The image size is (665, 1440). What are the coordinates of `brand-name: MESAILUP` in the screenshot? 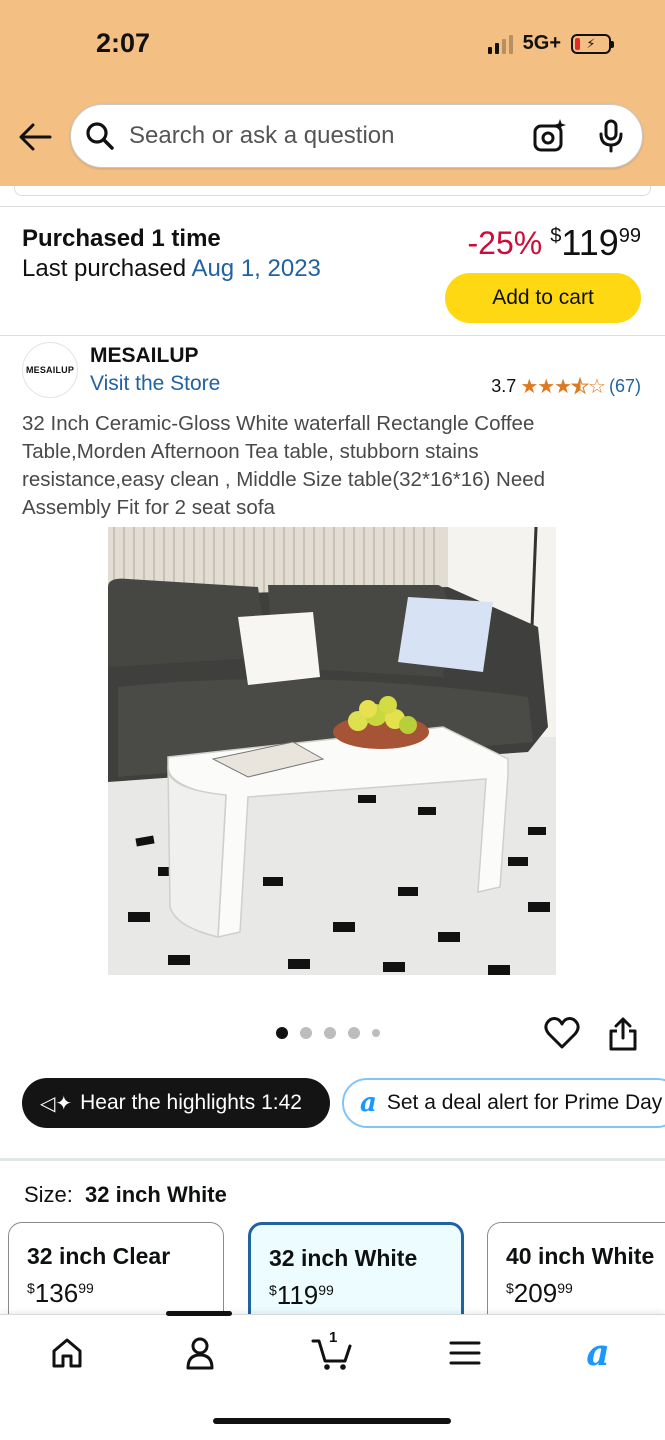 It's located at (144, 355).